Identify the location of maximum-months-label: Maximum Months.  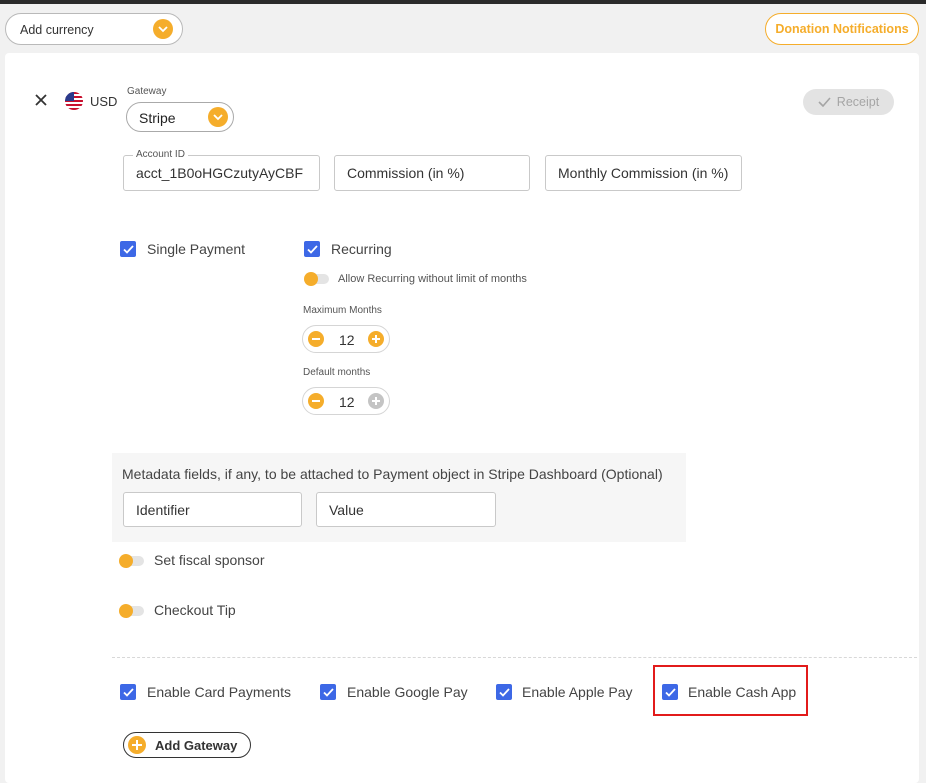
(342, 310).